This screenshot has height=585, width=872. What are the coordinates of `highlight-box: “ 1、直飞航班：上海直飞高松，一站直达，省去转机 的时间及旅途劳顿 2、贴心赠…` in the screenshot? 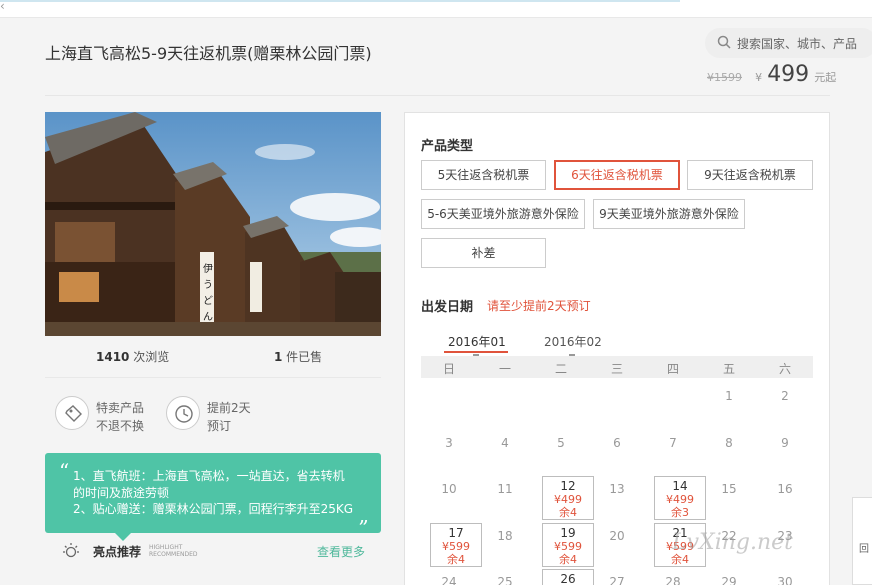 It's located at (213, 497).